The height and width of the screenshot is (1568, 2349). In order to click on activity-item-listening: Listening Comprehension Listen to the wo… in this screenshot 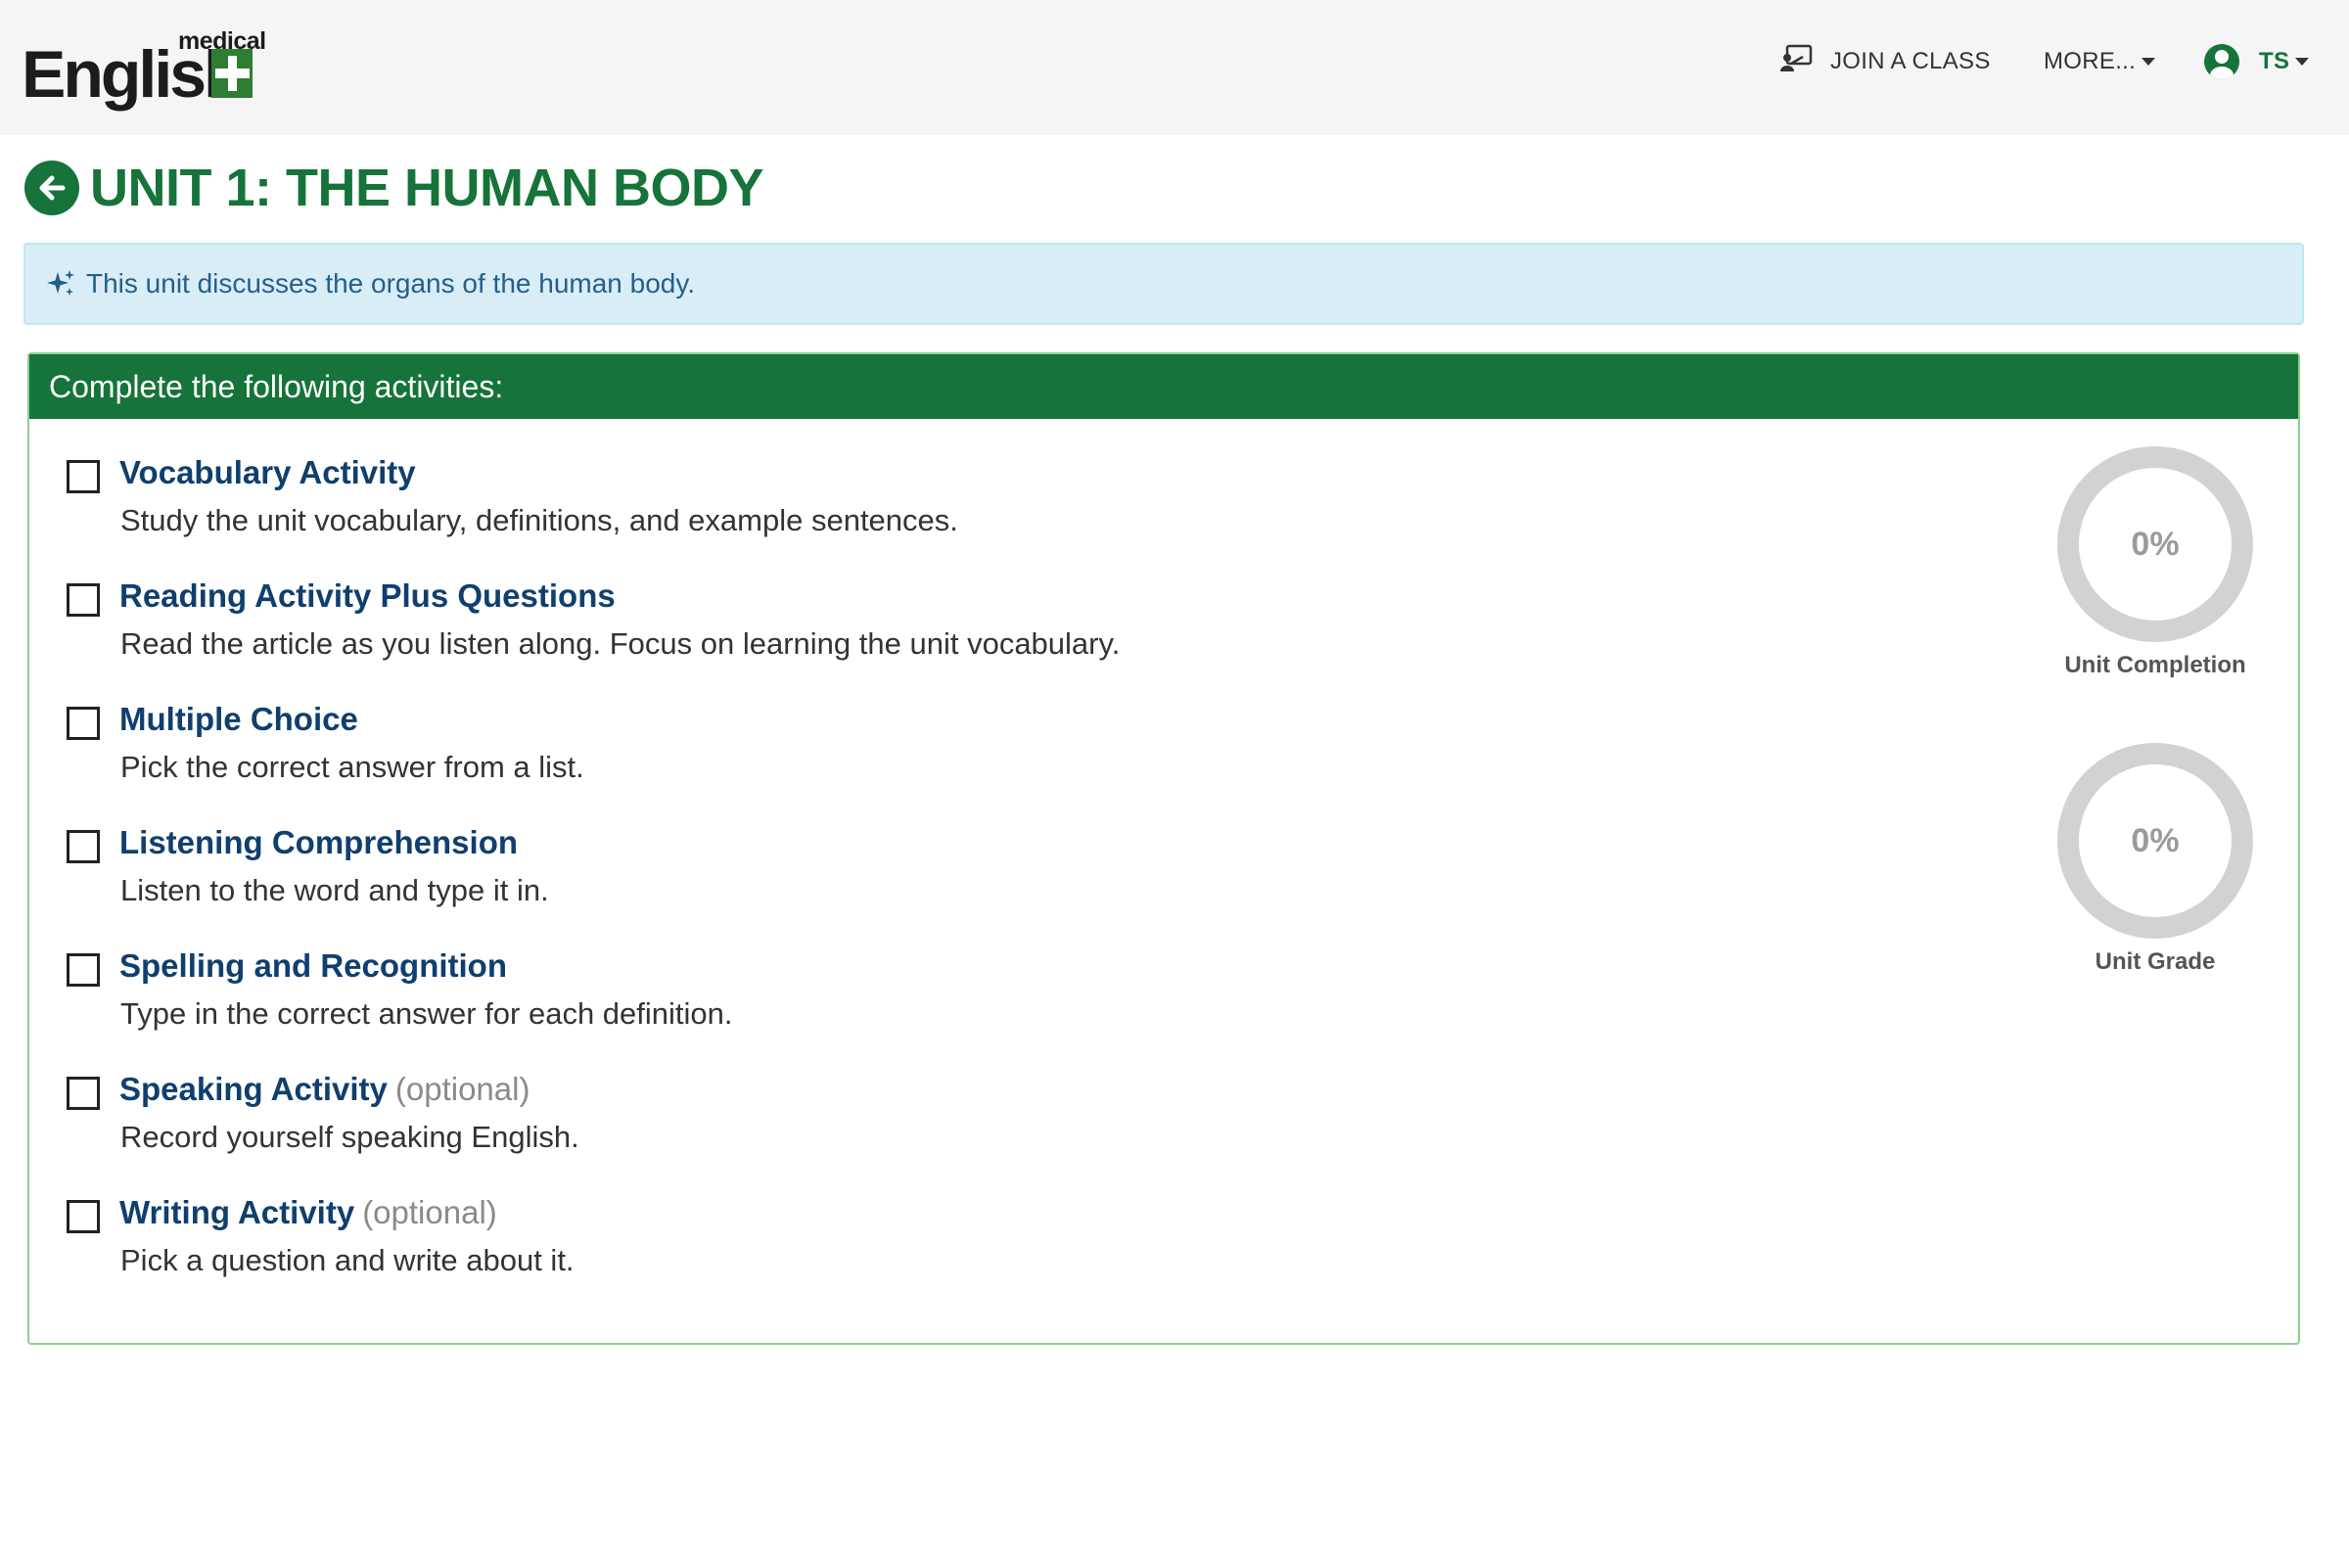, I will do `click(850, 878)`.